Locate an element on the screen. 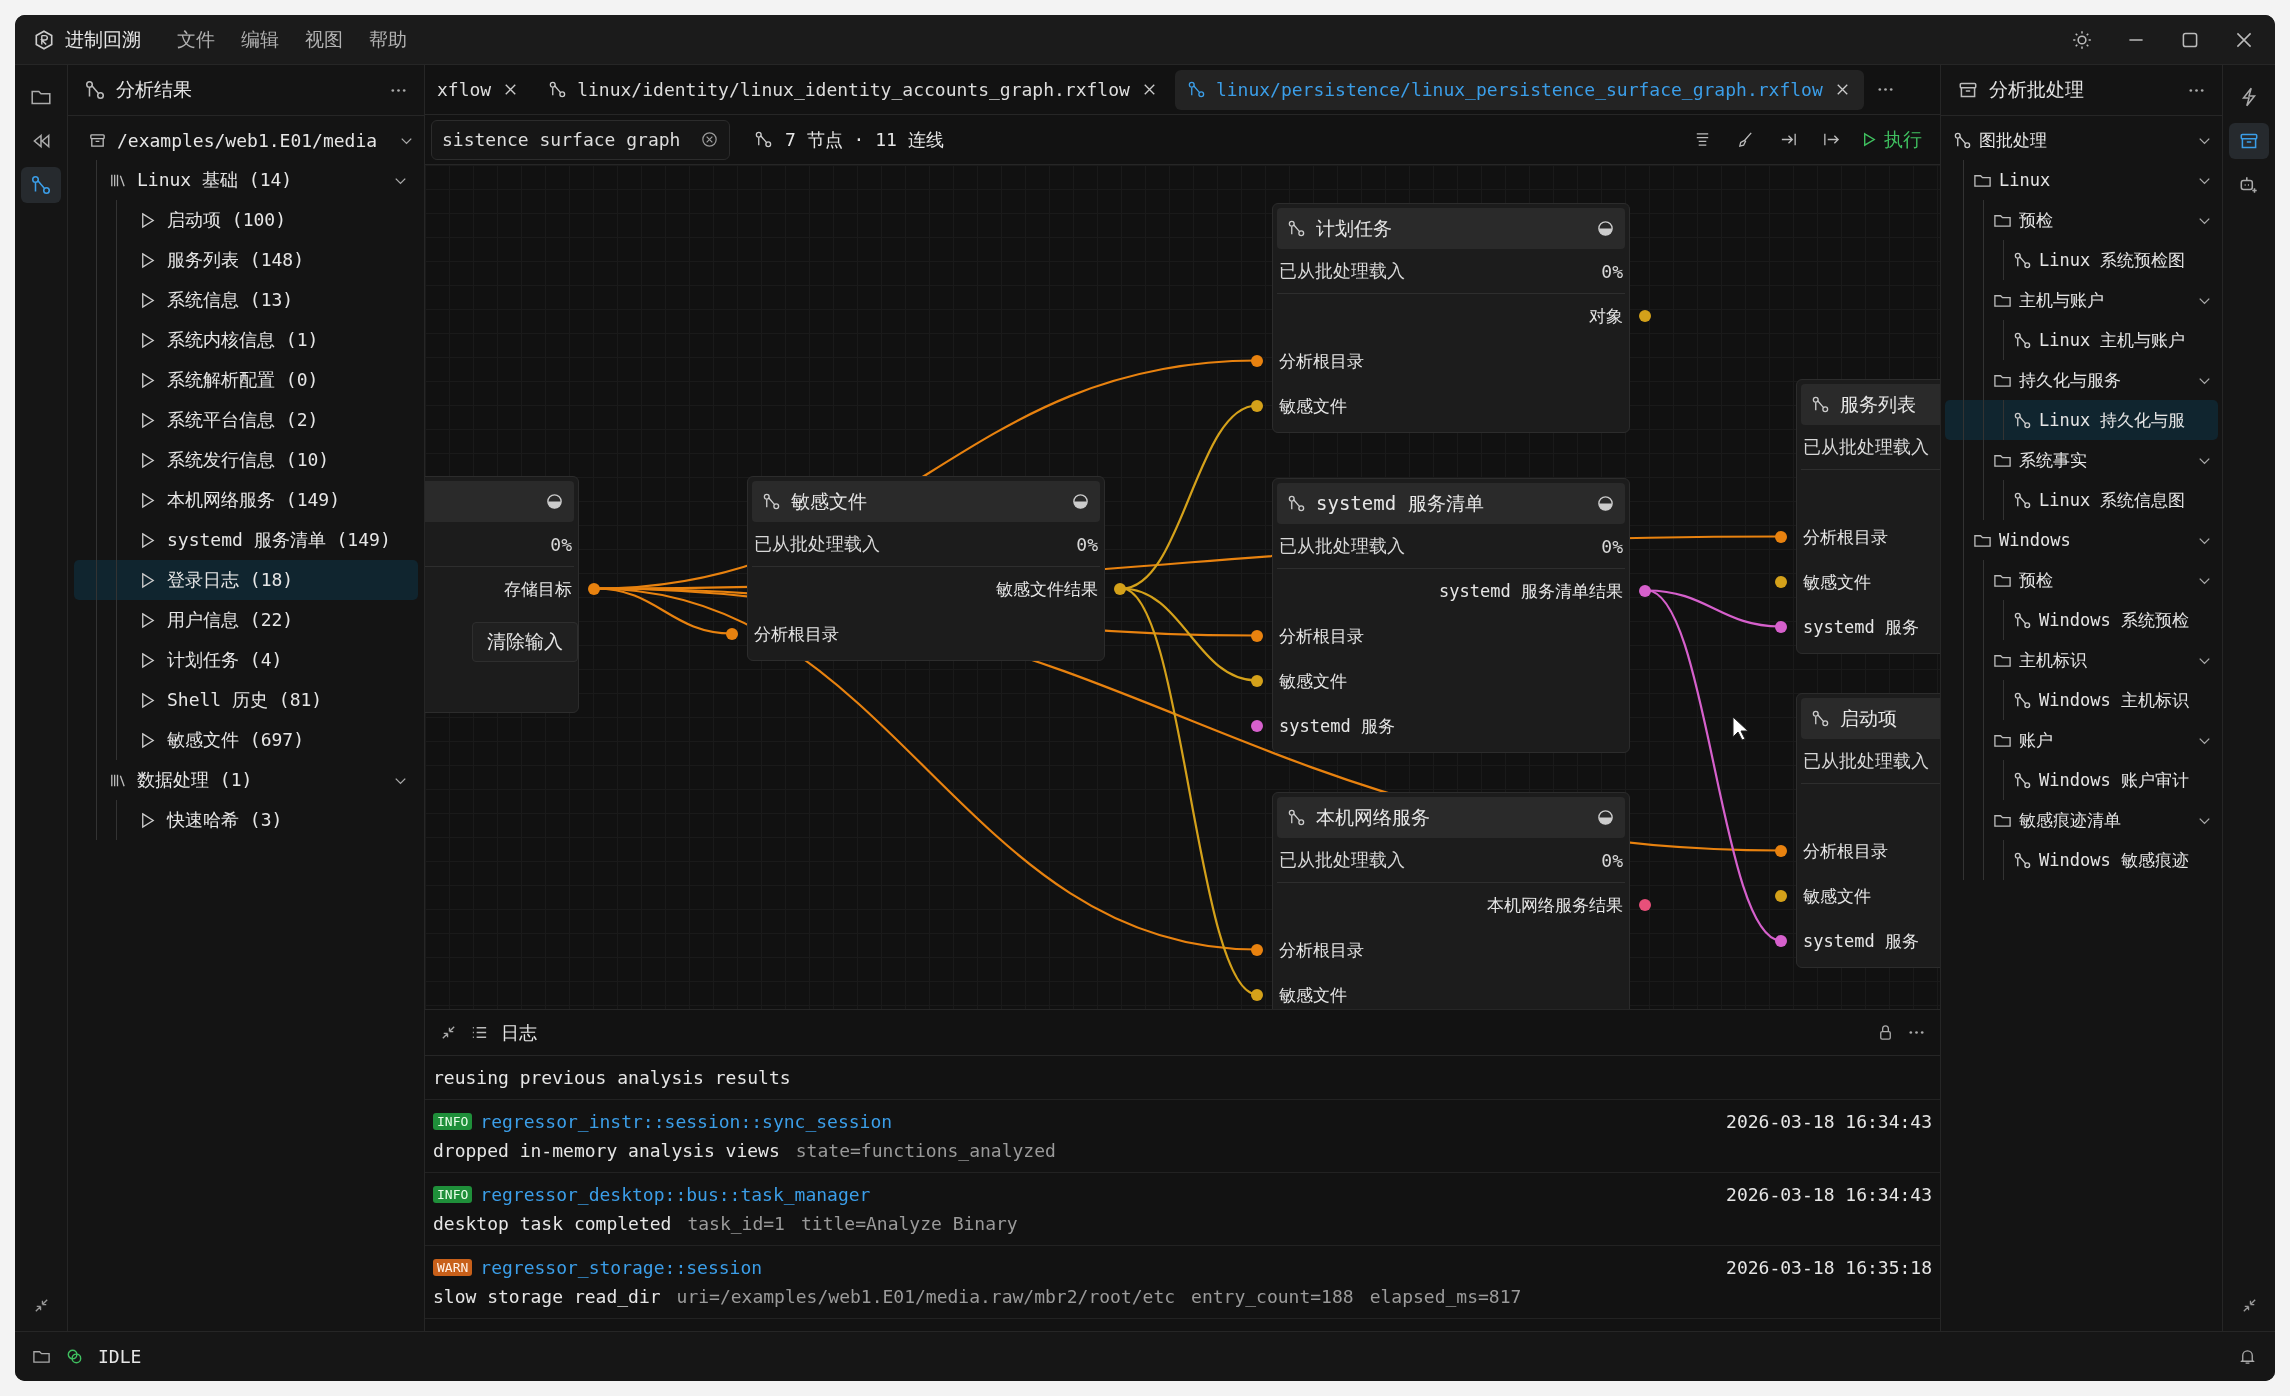 The width and height of the screenshot is (2290, 1396). tree-item: 系统解析配置 (0) is located at coordinates (246, 380).